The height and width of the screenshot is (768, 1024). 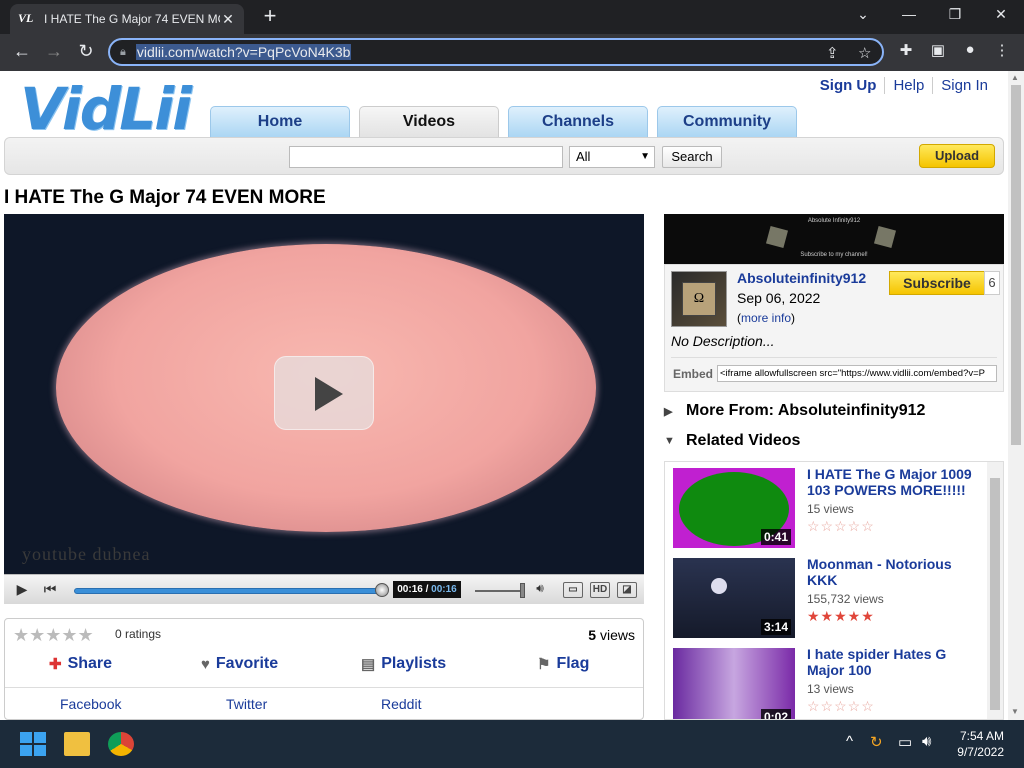 I want to click on restore-button: ❐, so click(x=955, y=14).